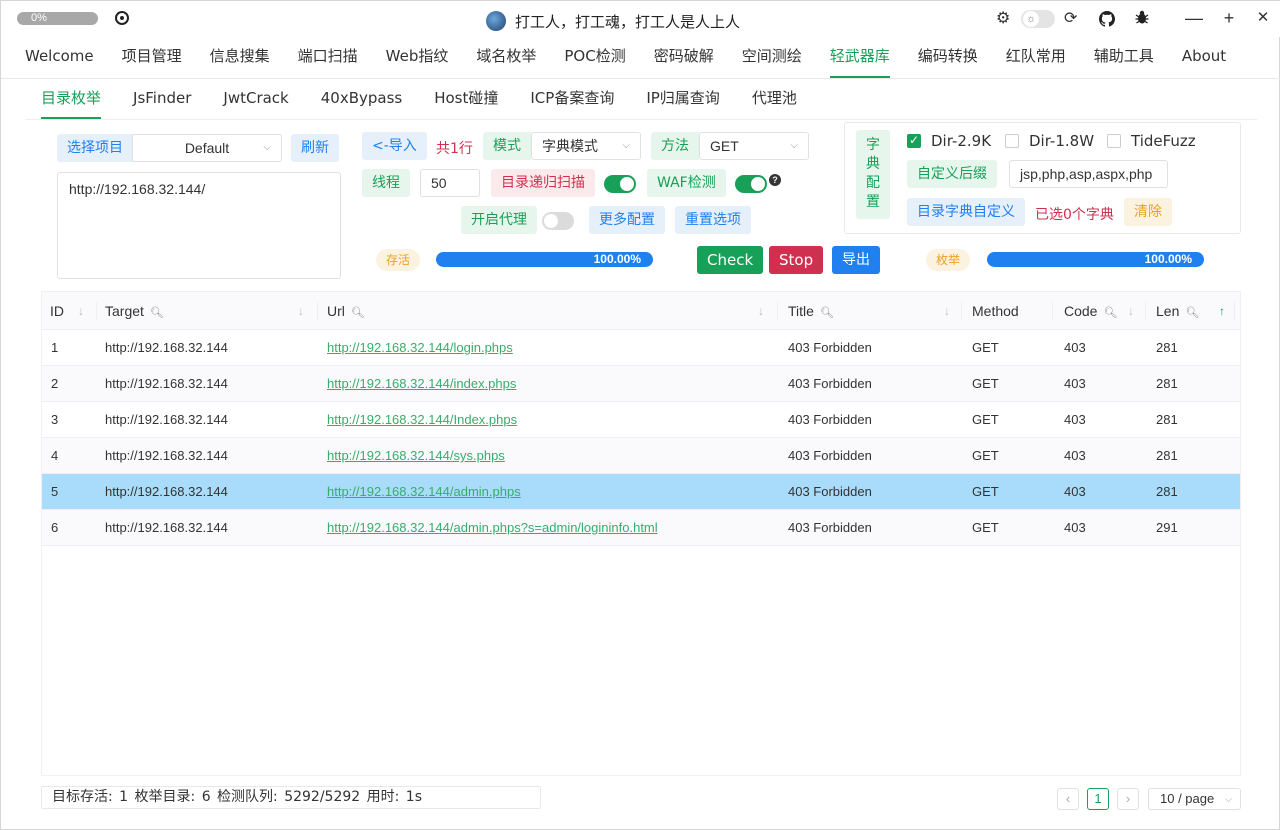  Describe the element at coordinates (166, 491) in the screenshot. I see `cell-target: http://192.168.32.144` at that location.